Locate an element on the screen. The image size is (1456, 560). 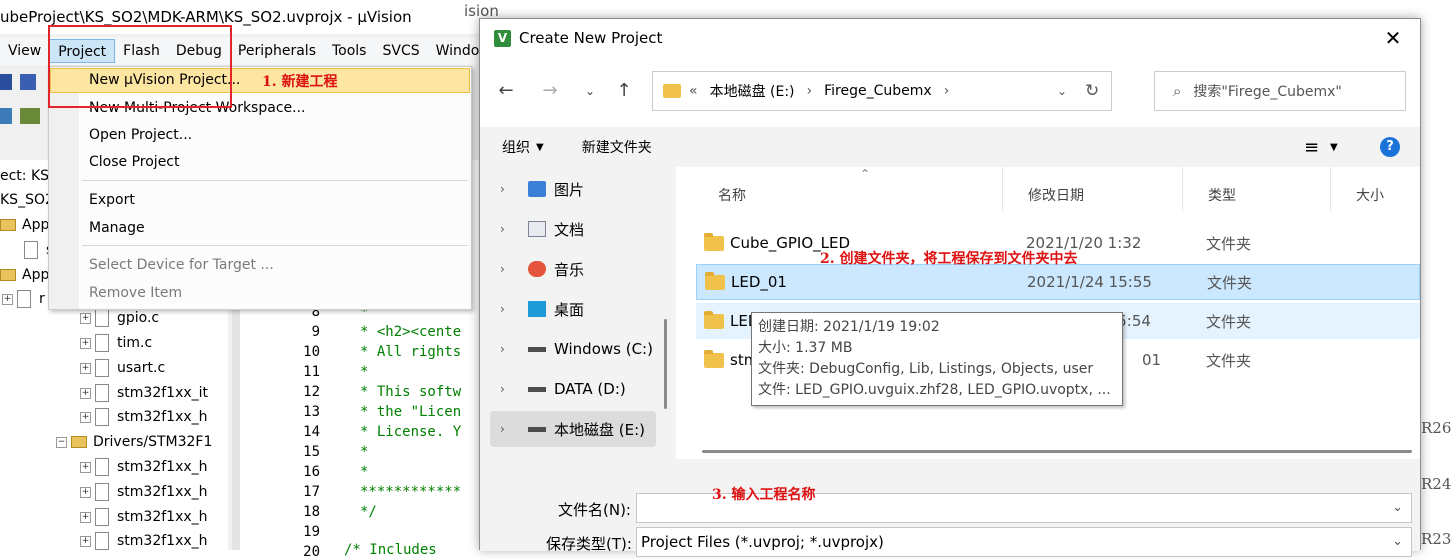
help-icon: ? is located at coordinates (1390, 147).